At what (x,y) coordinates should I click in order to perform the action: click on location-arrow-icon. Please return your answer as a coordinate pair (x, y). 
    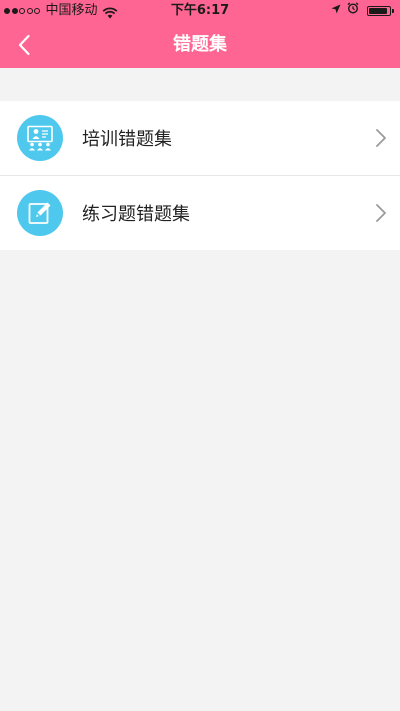
    Looking at the image, I should click on (336, 11).